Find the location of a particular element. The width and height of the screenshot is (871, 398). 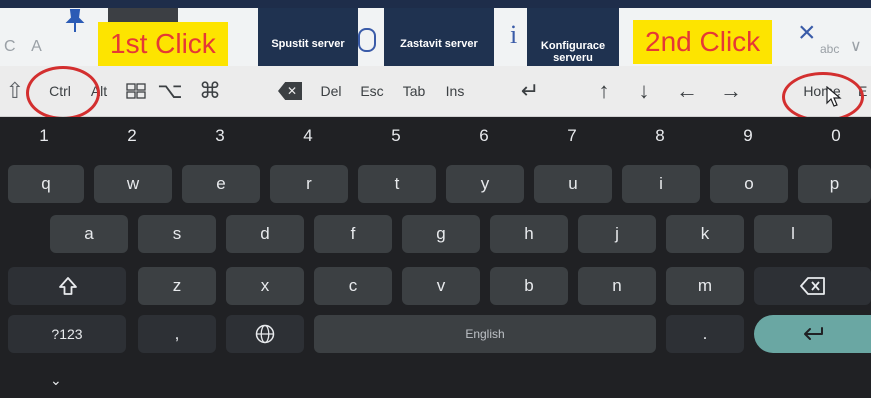

right-arrow-key: → is located at coordinates (731, 91).